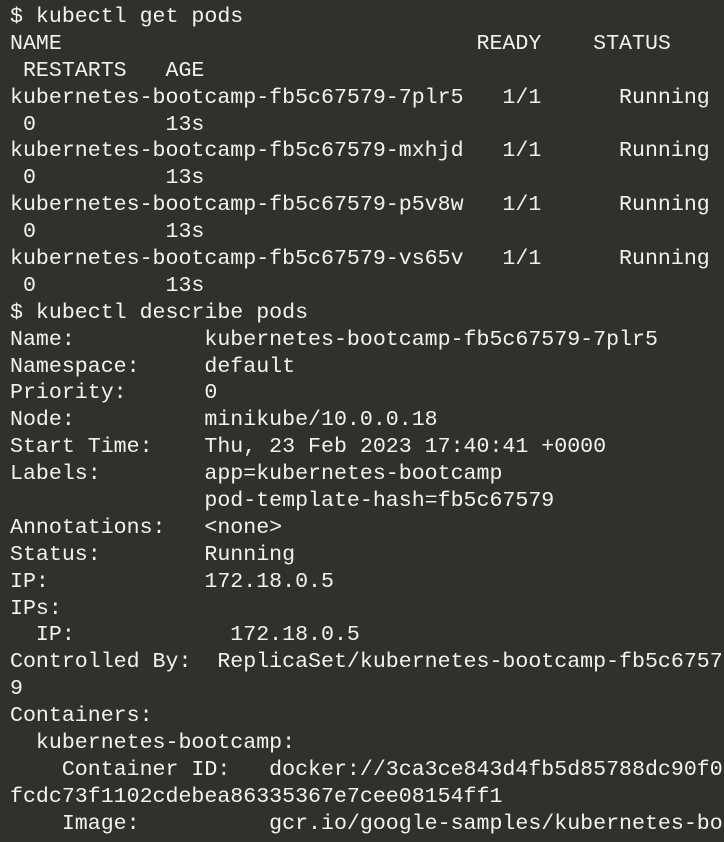  Describe the element at coordinates (16, 689) in the screenshot. I see `describe-controlled-by-wrap: 9` at that location.